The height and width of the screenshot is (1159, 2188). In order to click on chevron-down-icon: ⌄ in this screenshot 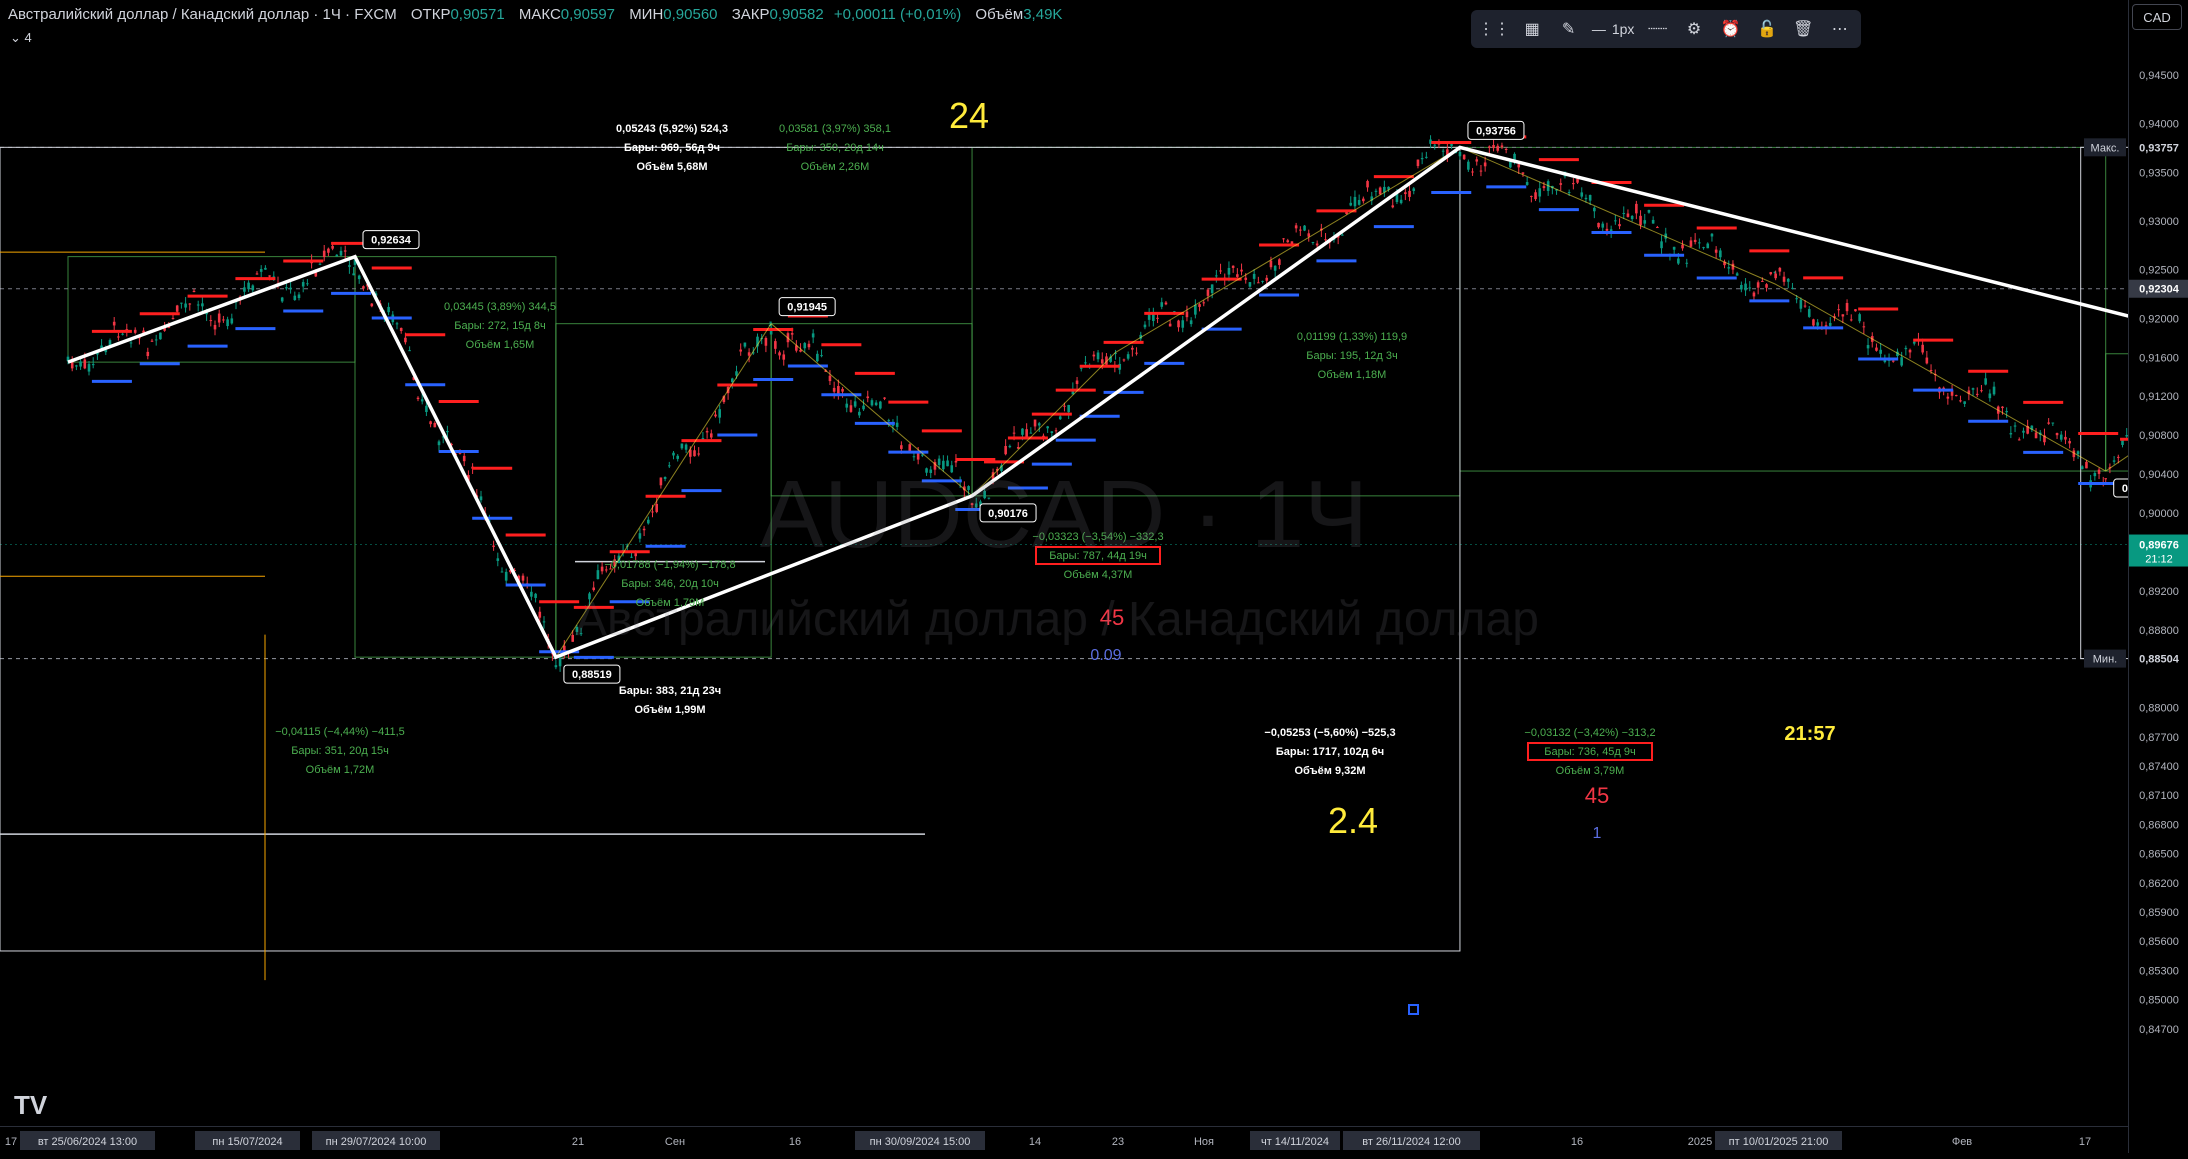, I will do `click(15, 37)`.